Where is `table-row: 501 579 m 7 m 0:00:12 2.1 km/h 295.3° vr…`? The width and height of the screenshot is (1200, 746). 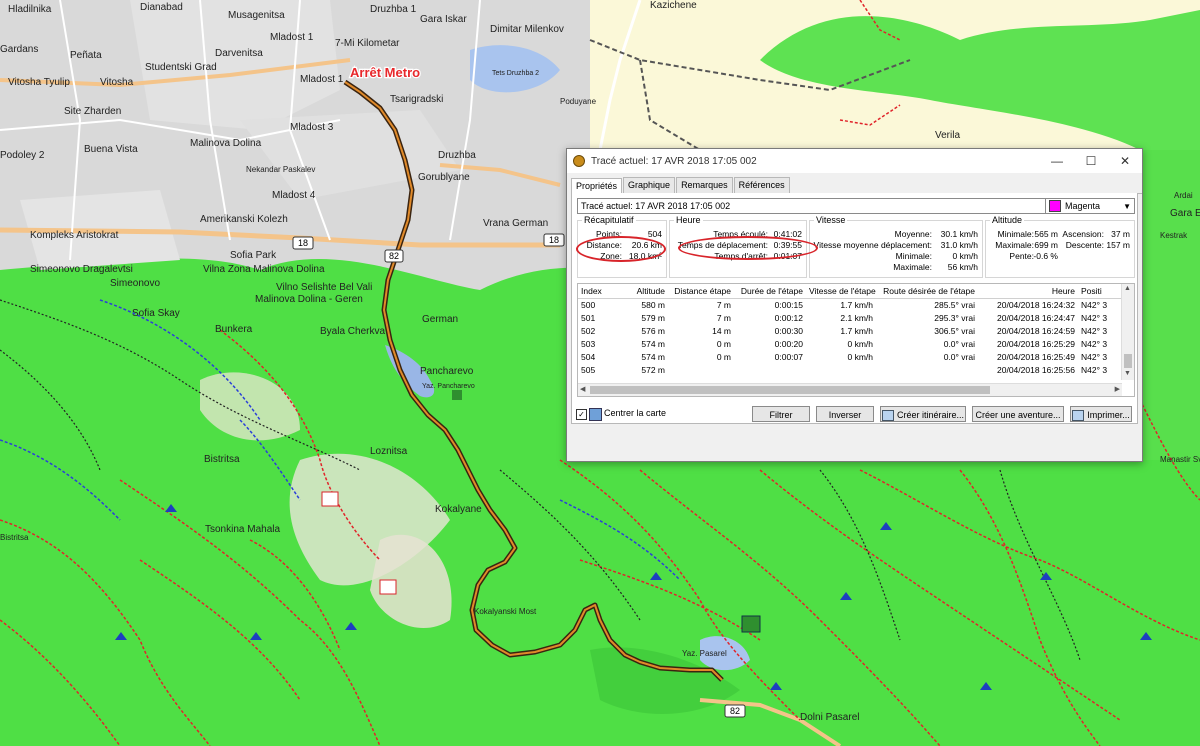
table-row: 501 579 m 7 m 0:00:12 2.1 km/h 295.3° vr… is located at coordinates (856, 318).